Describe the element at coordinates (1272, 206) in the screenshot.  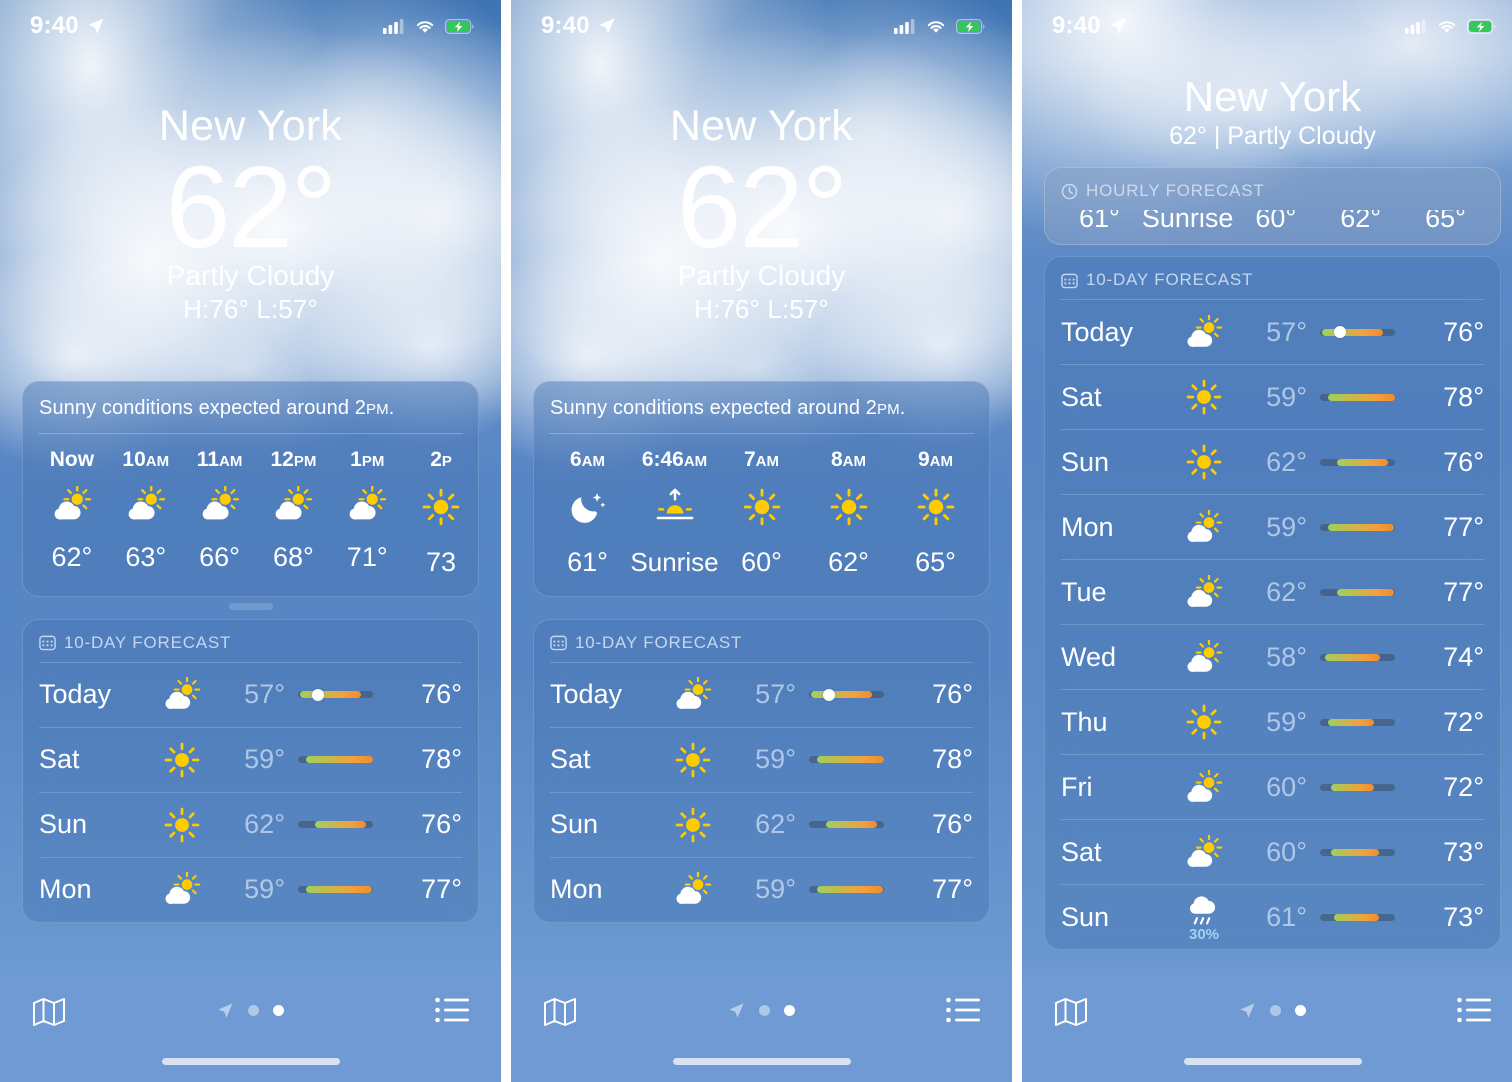
I see `hourly-forecast-card-3: HOURLY FORECAST 61° Sunrise 60° 62° 65°` at that location.